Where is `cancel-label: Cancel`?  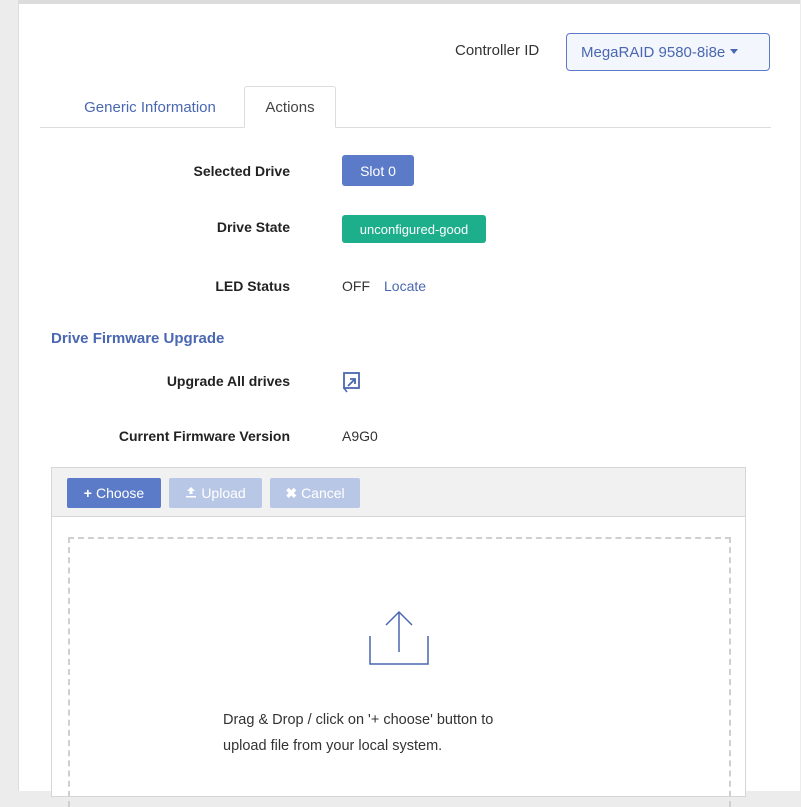 cancel-label: Cancel is located at coordinates (323, 493).